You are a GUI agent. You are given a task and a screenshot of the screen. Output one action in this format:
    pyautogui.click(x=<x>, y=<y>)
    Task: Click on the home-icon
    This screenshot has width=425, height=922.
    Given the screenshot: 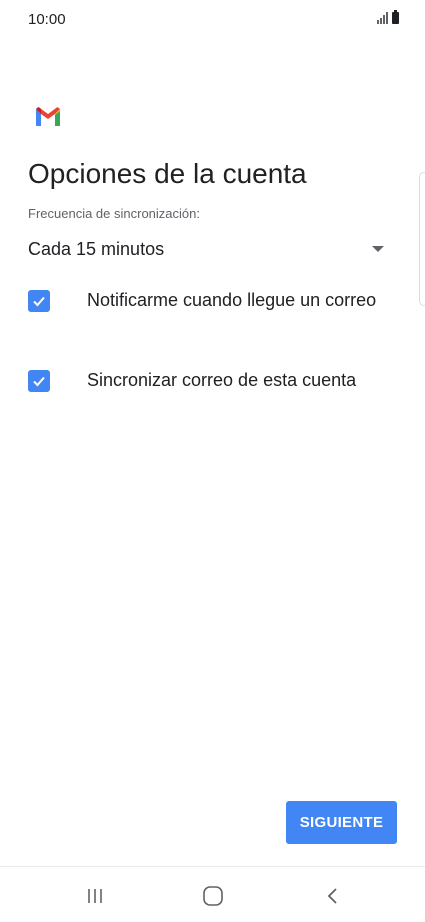 What is the action you would take?
    pyautogui.click(x=213, y=896)
    